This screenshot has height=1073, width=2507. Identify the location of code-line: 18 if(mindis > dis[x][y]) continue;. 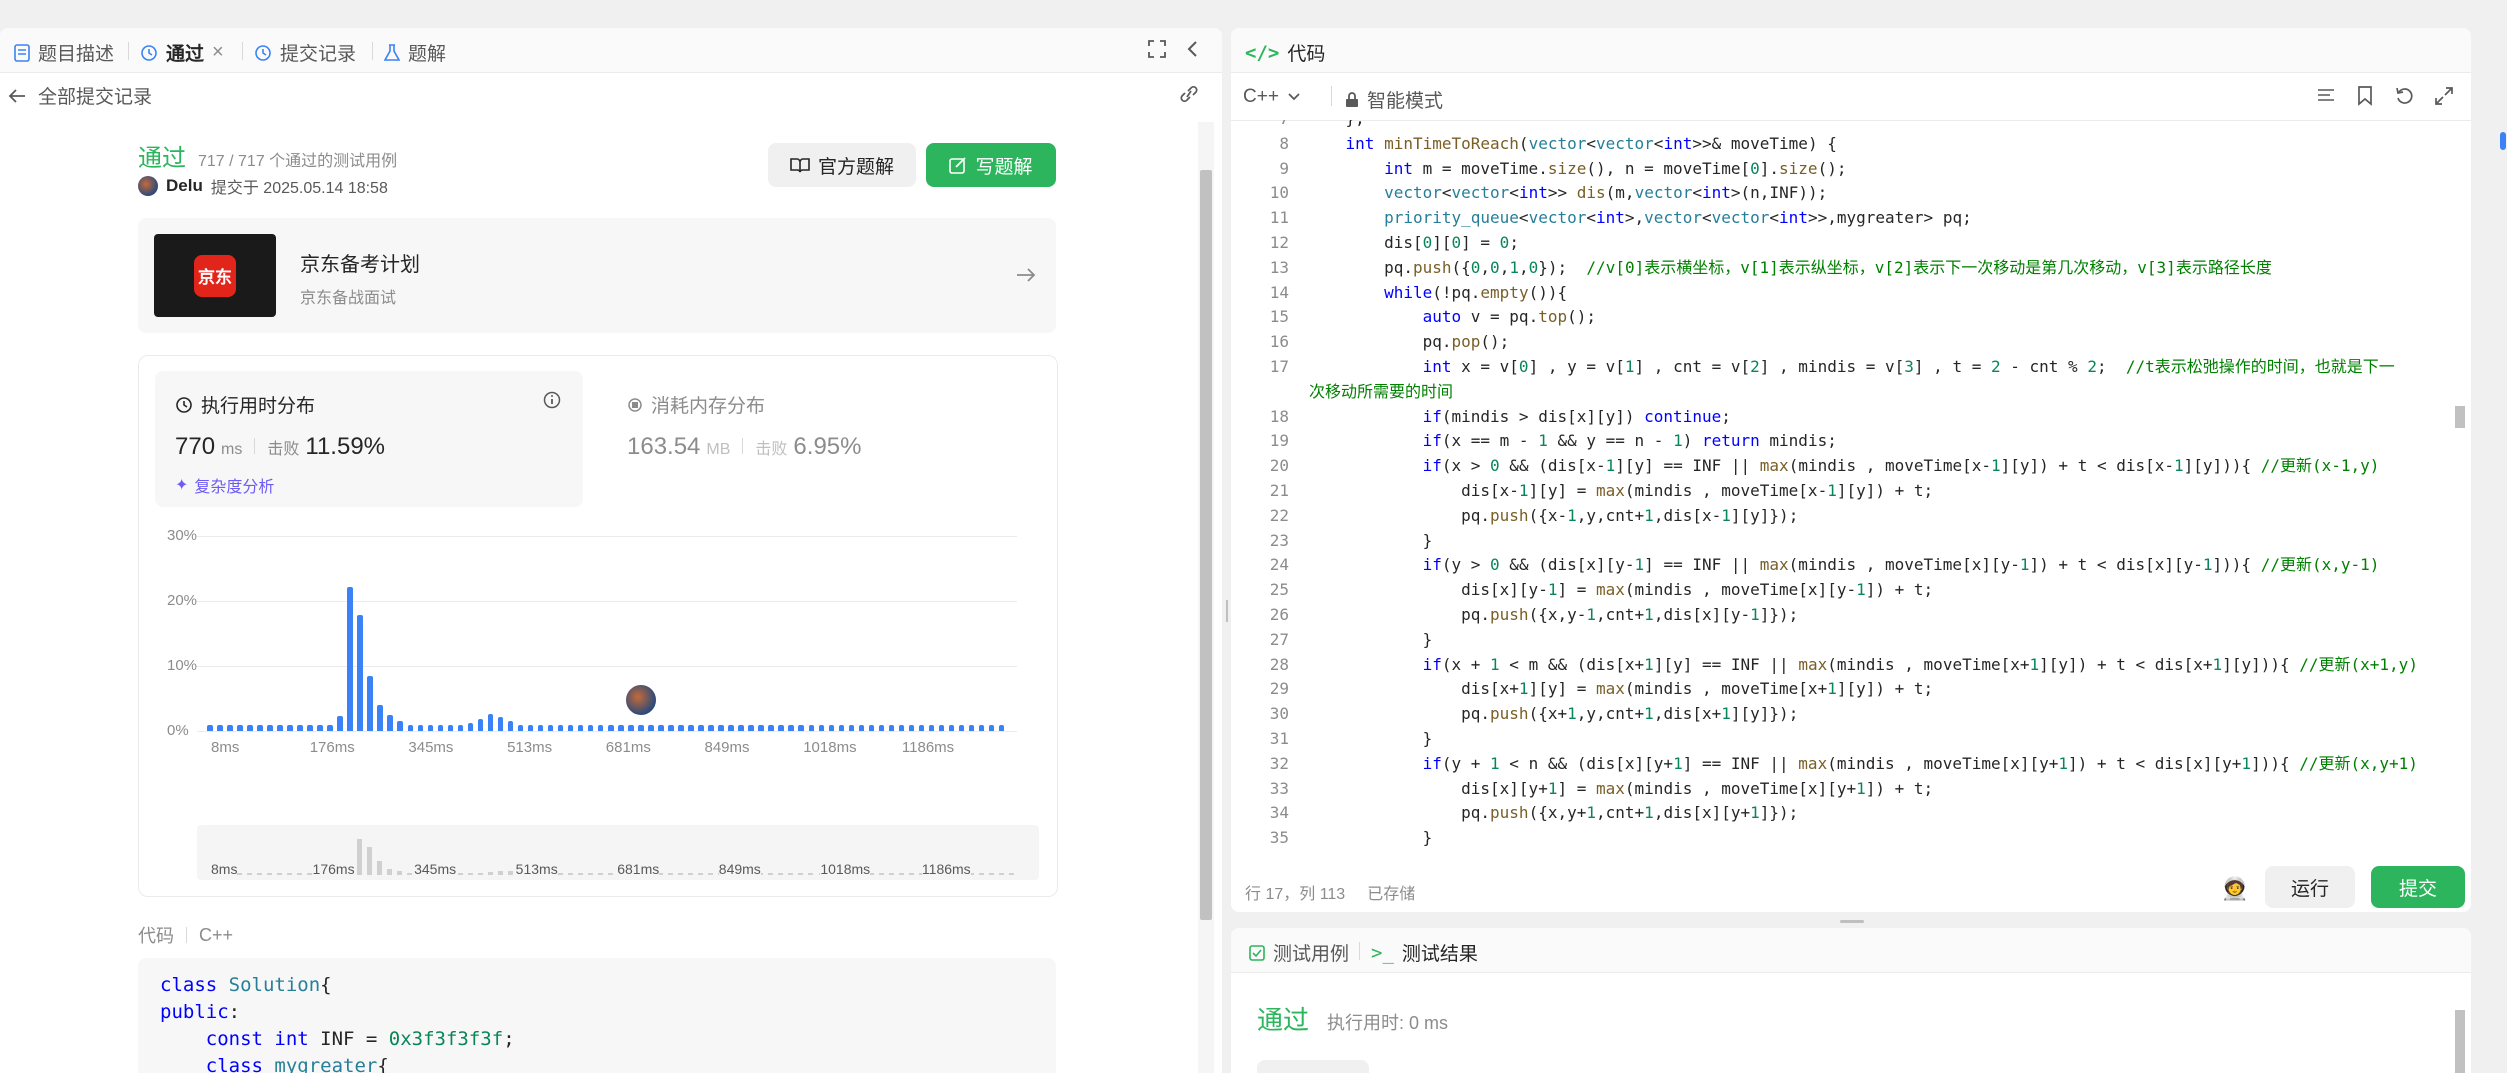
(1841, 416).